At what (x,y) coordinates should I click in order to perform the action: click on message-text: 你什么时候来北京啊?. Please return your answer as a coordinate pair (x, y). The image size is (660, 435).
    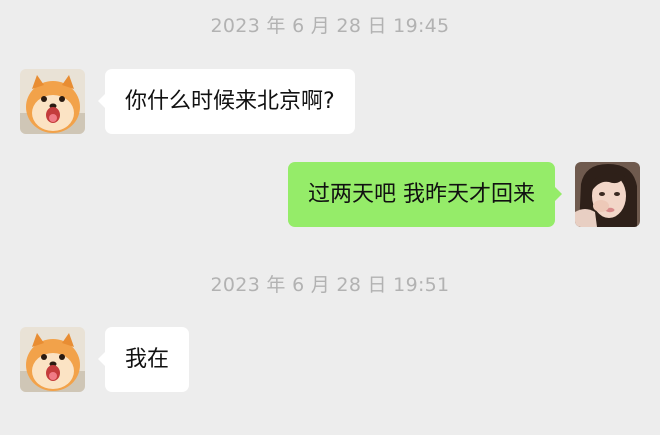
    Looking at the image, I should click on (230, 101).